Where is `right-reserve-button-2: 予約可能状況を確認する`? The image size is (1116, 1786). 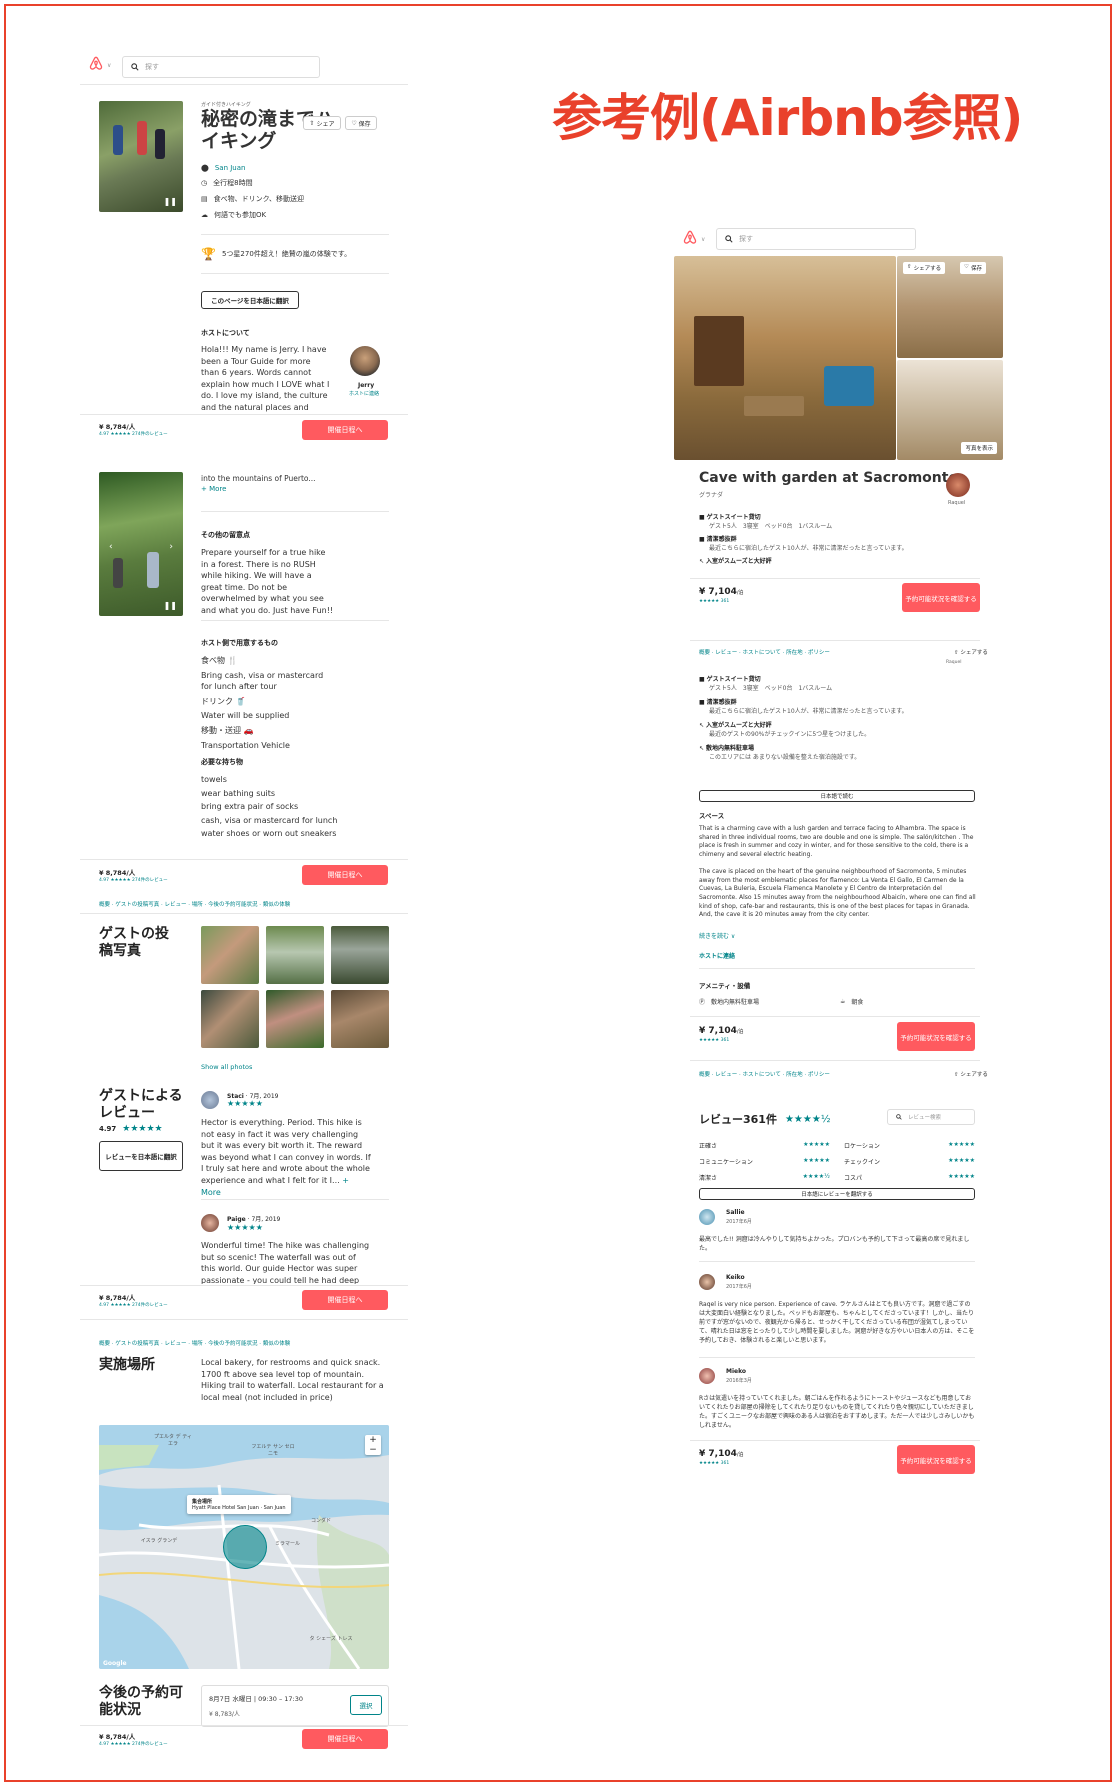
right-reserve-button-2: 予約可能状況を確認する is located at coordinates (936, 1036).